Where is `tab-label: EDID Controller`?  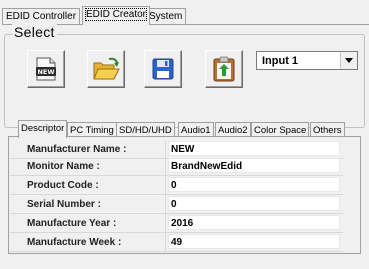 tab-label: EDID Controller is located at coordinates (41, 16).